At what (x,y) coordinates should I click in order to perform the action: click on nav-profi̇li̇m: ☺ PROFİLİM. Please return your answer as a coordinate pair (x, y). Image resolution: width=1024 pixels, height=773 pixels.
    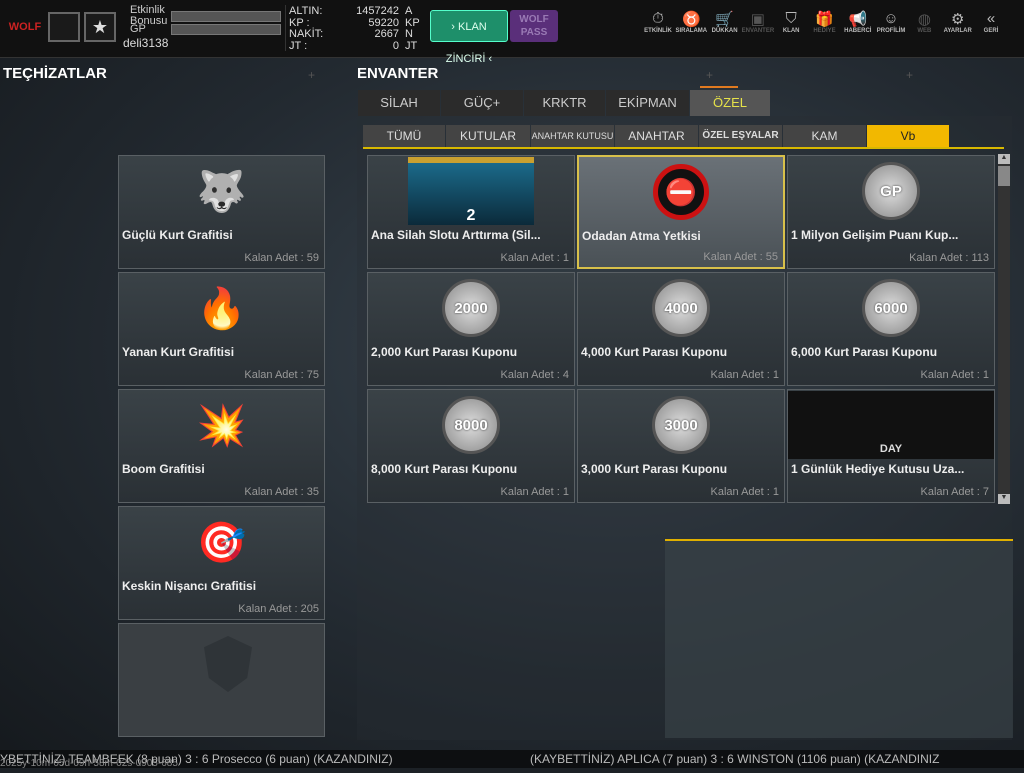
    Looking at the image, I should click on (891, 22).